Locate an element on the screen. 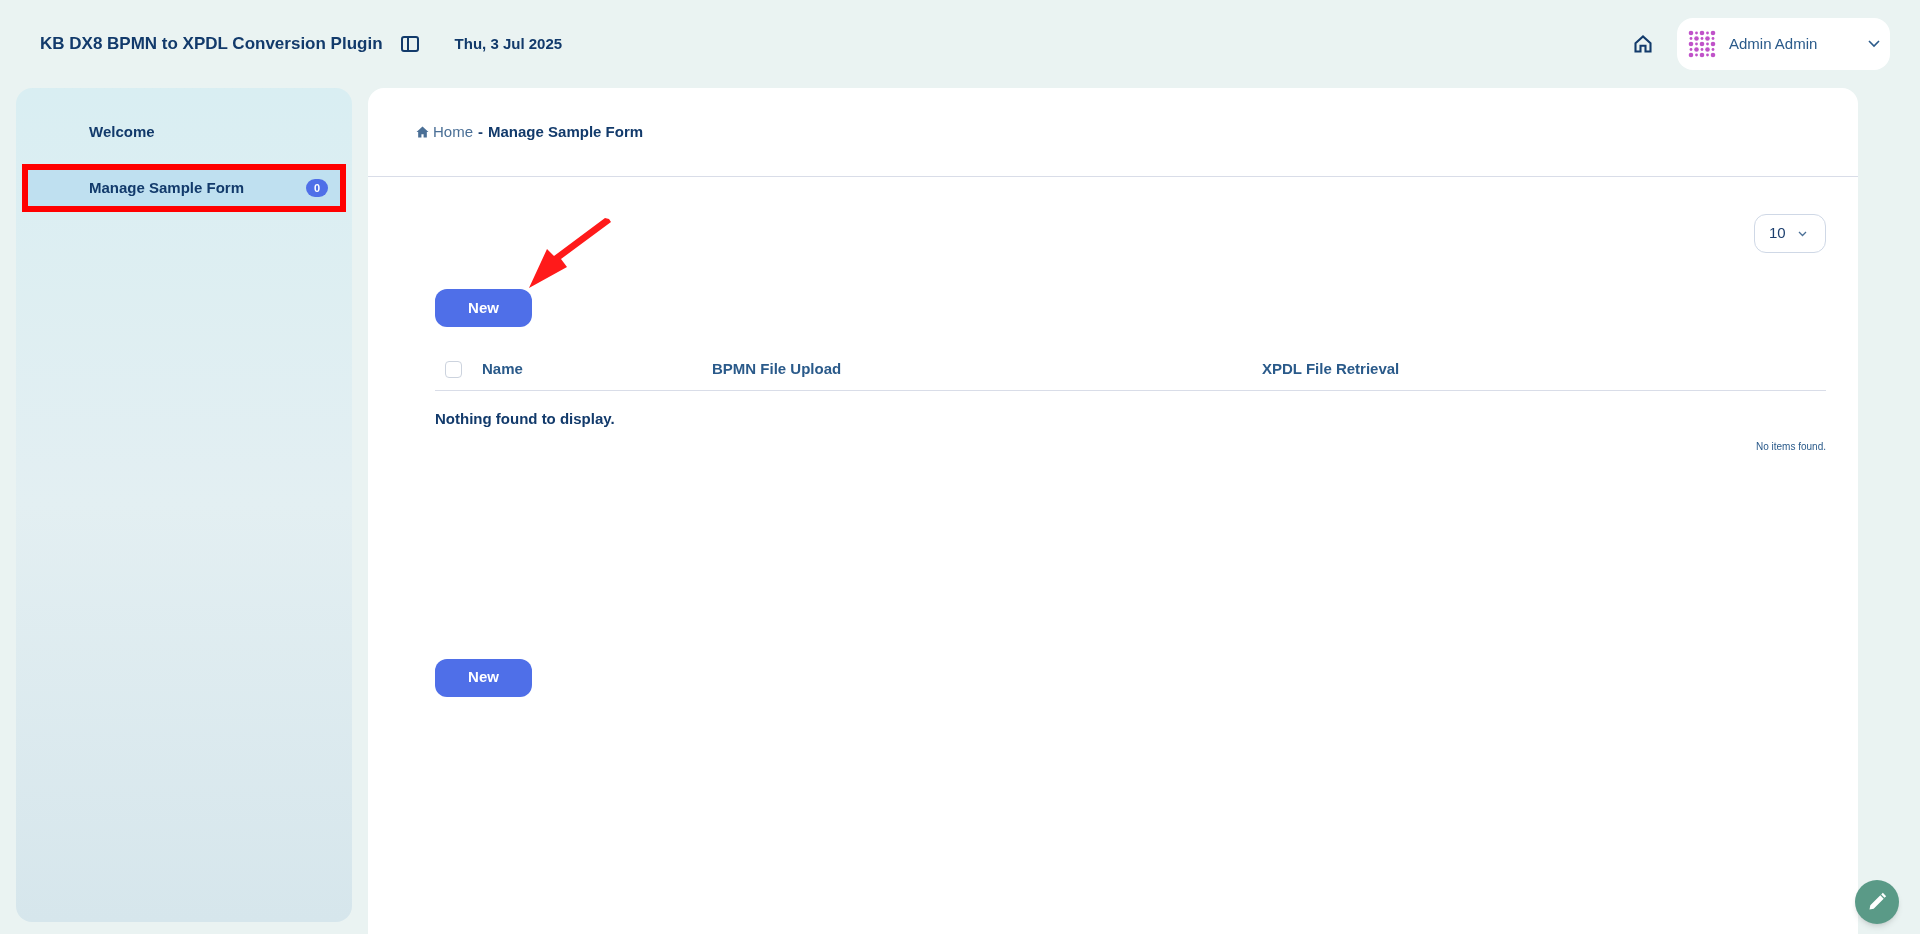 This screenshot has width=1920, height=934. empty-message: Nothing found to display. is located at coordinates (525, 419).